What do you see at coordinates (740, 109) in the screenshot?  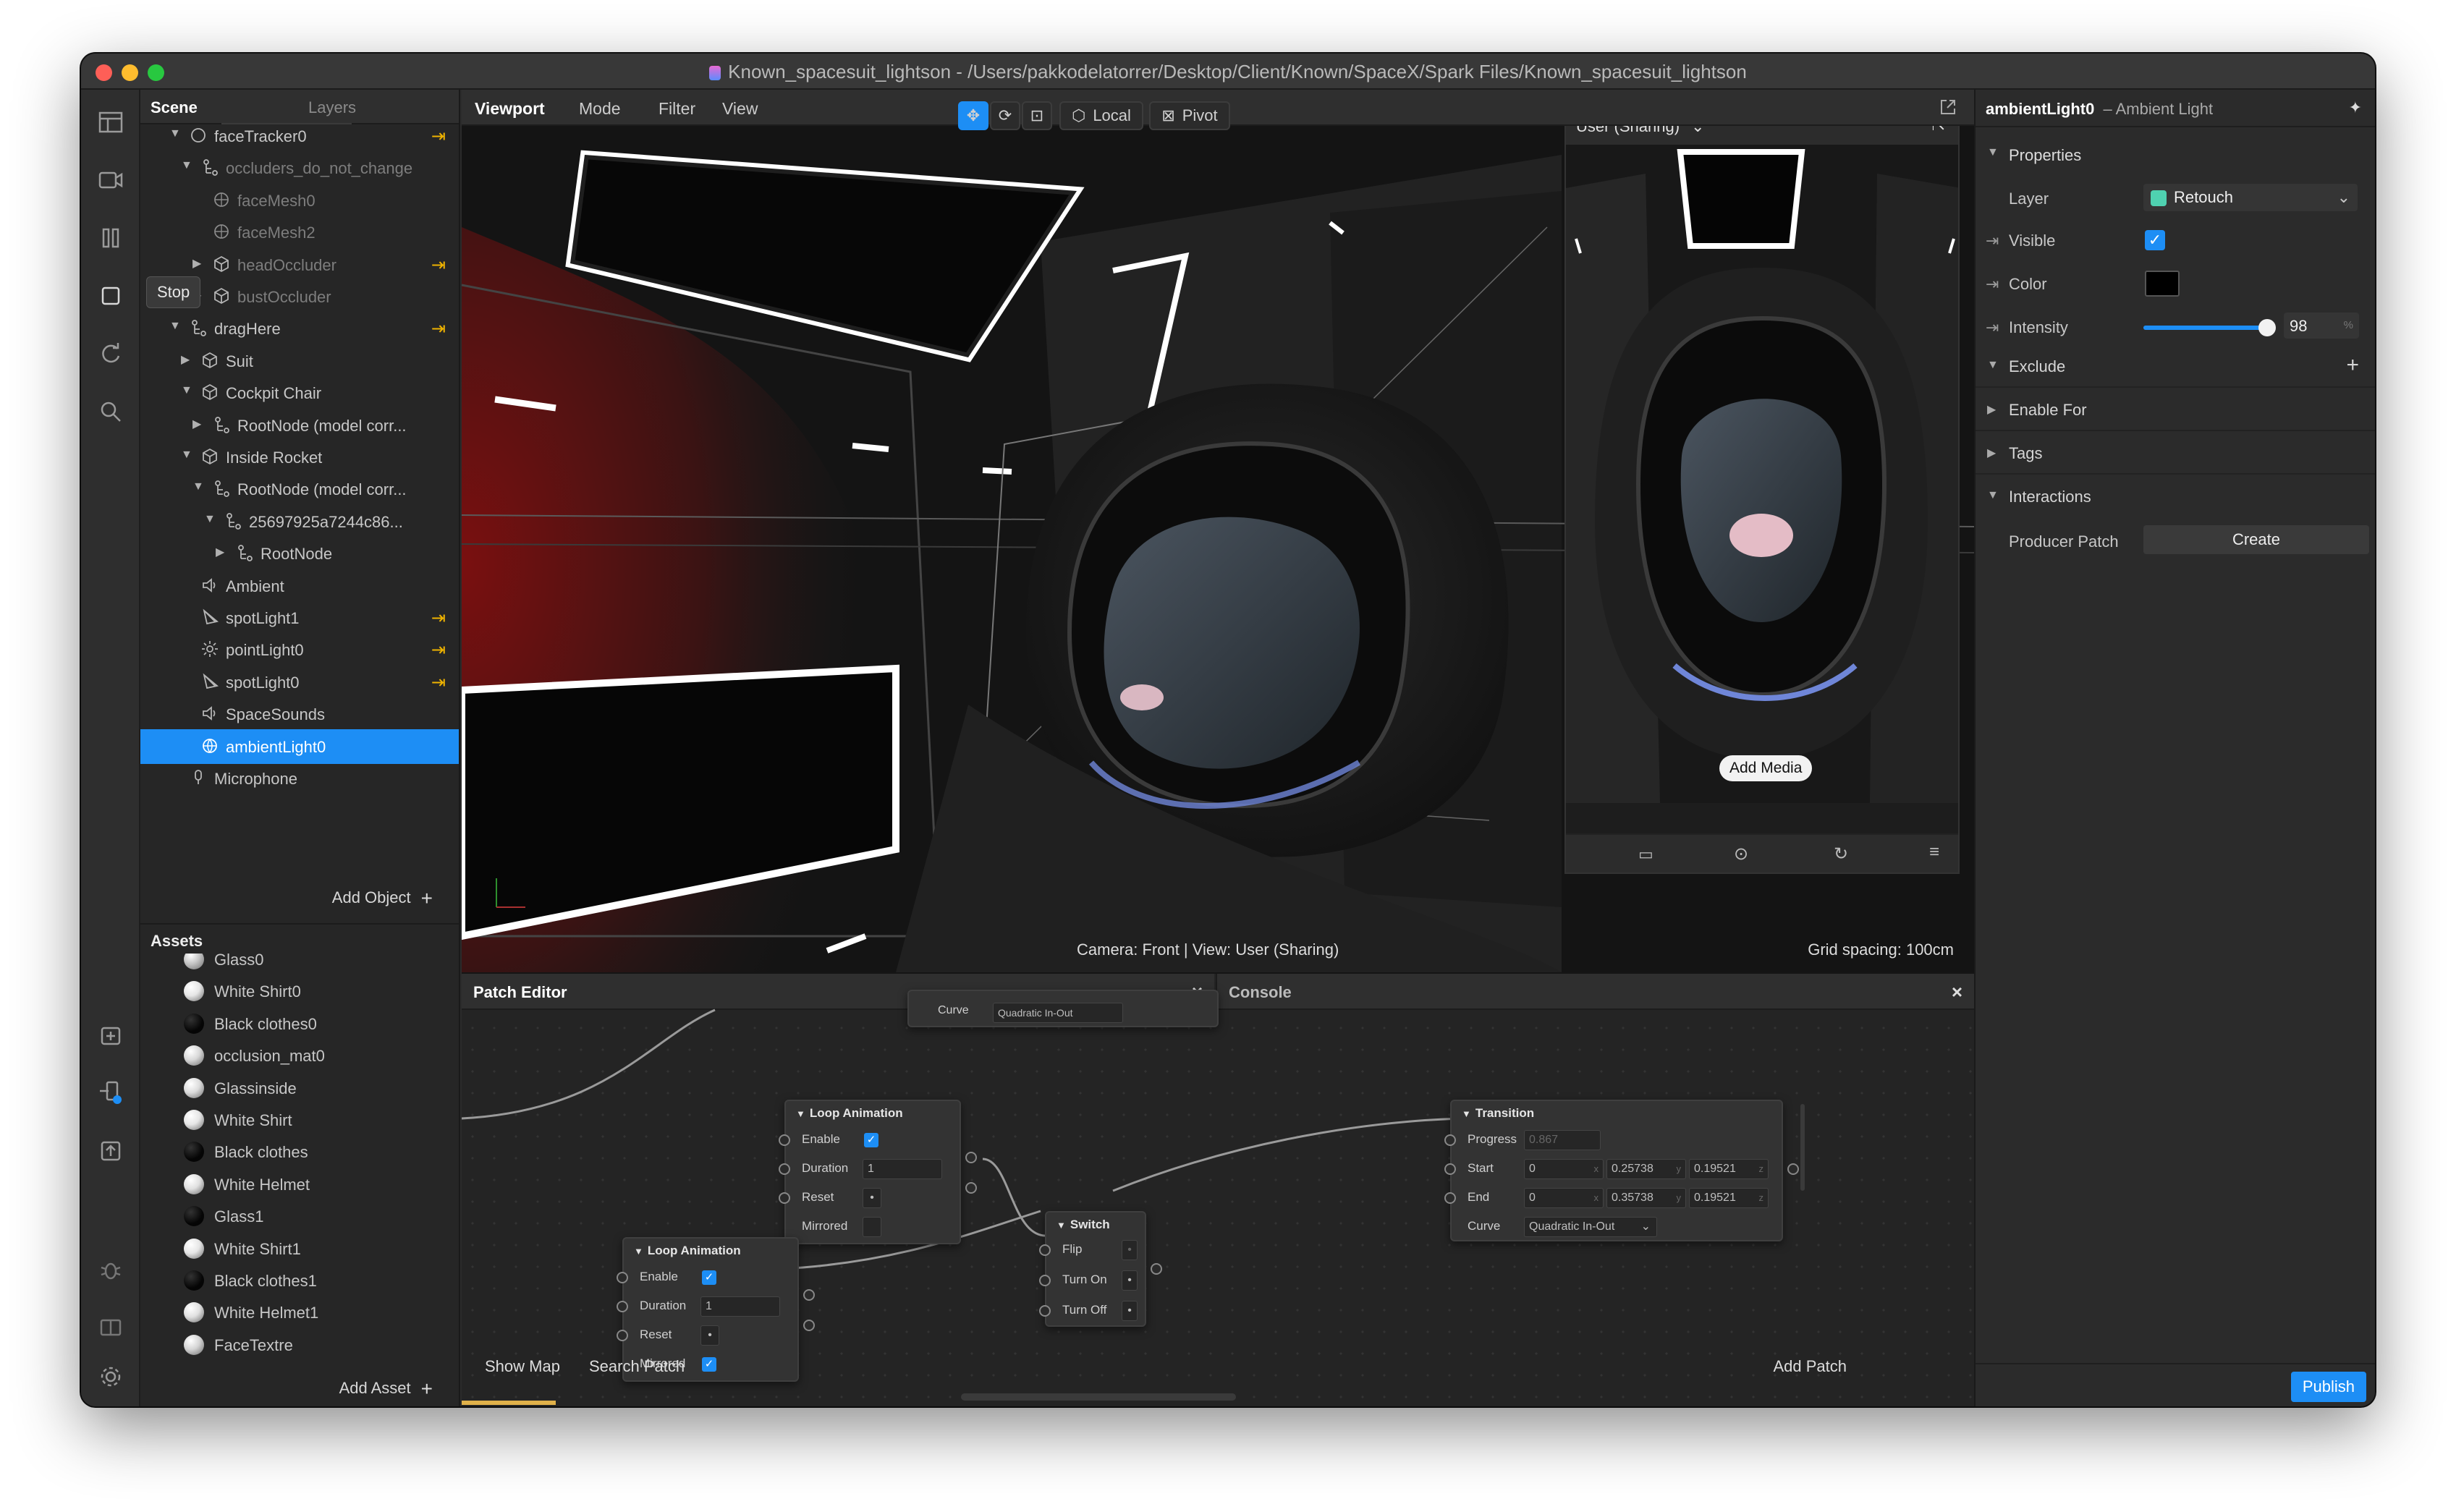 I see `menu-view: View` at bounding box center [740, 109].